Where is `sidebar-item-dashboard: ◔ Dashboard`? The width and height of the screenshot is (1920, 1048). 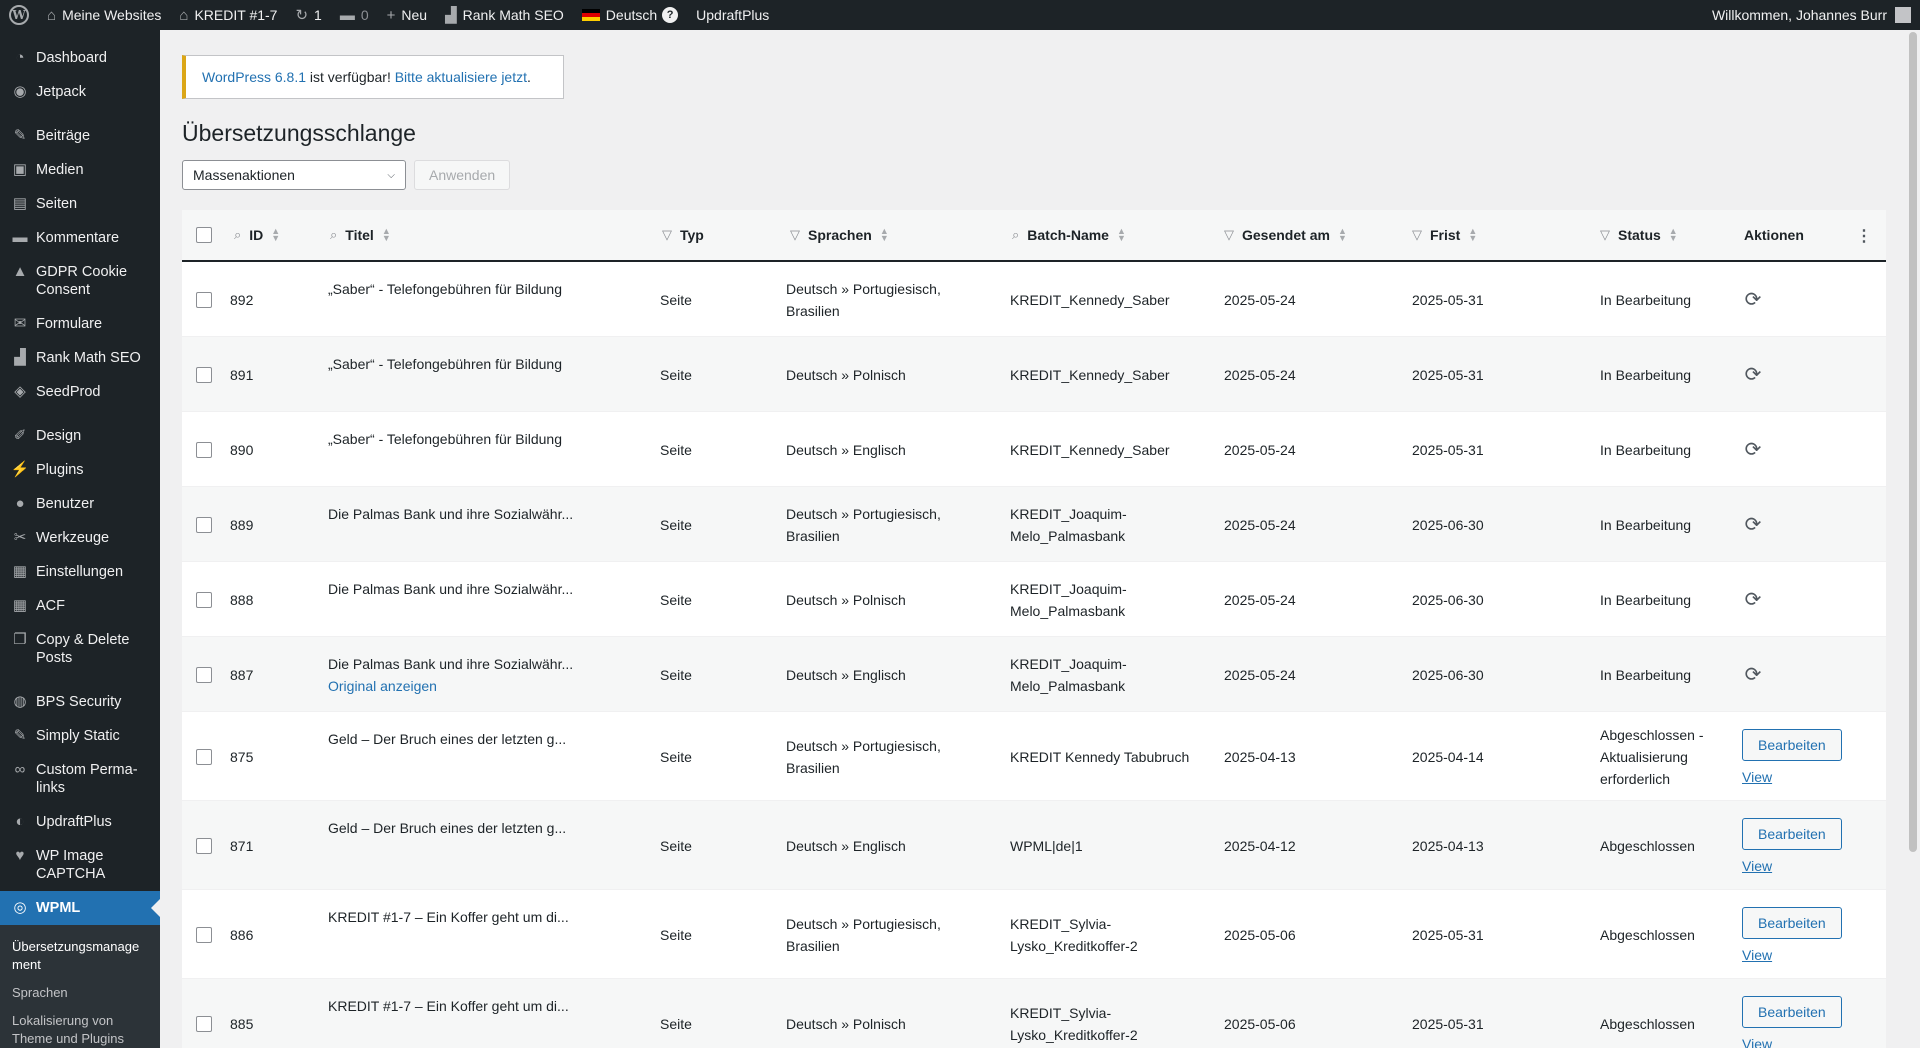
sidebar-item-dashboard: ◔ Dashboard is located at coordinates (80, 58).